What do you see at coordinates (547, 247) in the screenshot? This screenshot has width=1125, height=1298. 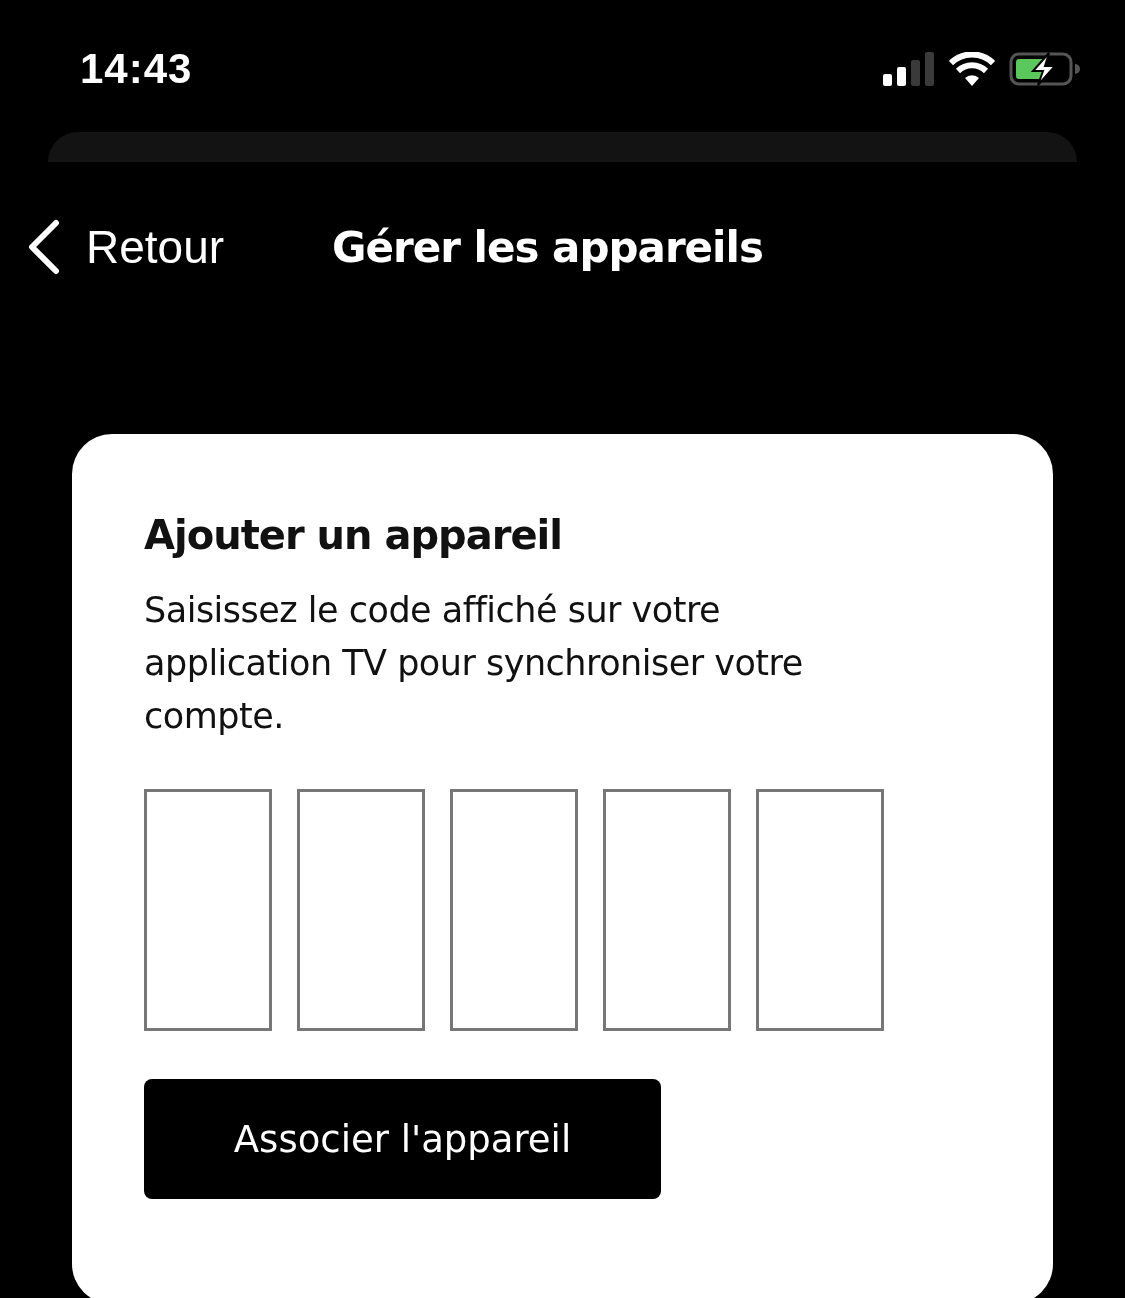 I see `page-title: Gérer les appareils` at bounding box center [547, 247].